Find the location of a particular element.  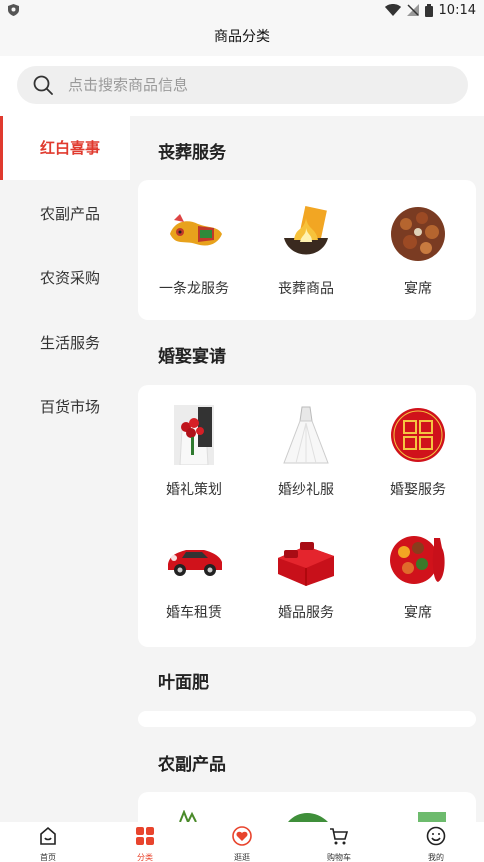

sidebar-item-shenghuo: 生活服务 is located at coordinates (65, 343).